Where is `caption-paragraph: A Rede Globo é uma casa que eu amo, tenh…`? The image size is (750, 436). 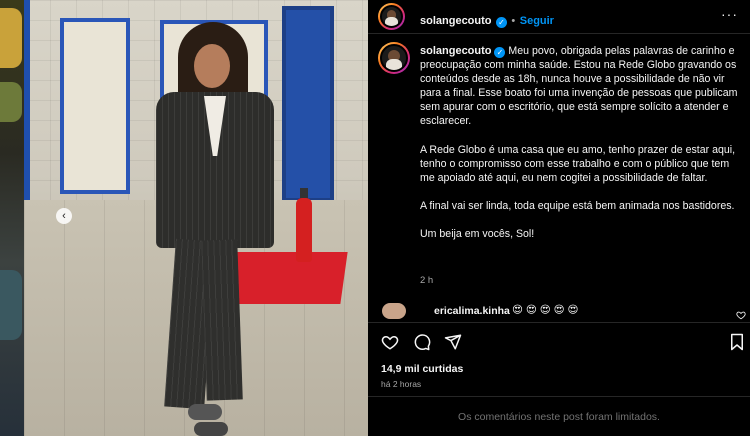
caption-paragraph: A Rede Globo é uma casa que eu amo, tenh… is located at coordinates (578, 163).